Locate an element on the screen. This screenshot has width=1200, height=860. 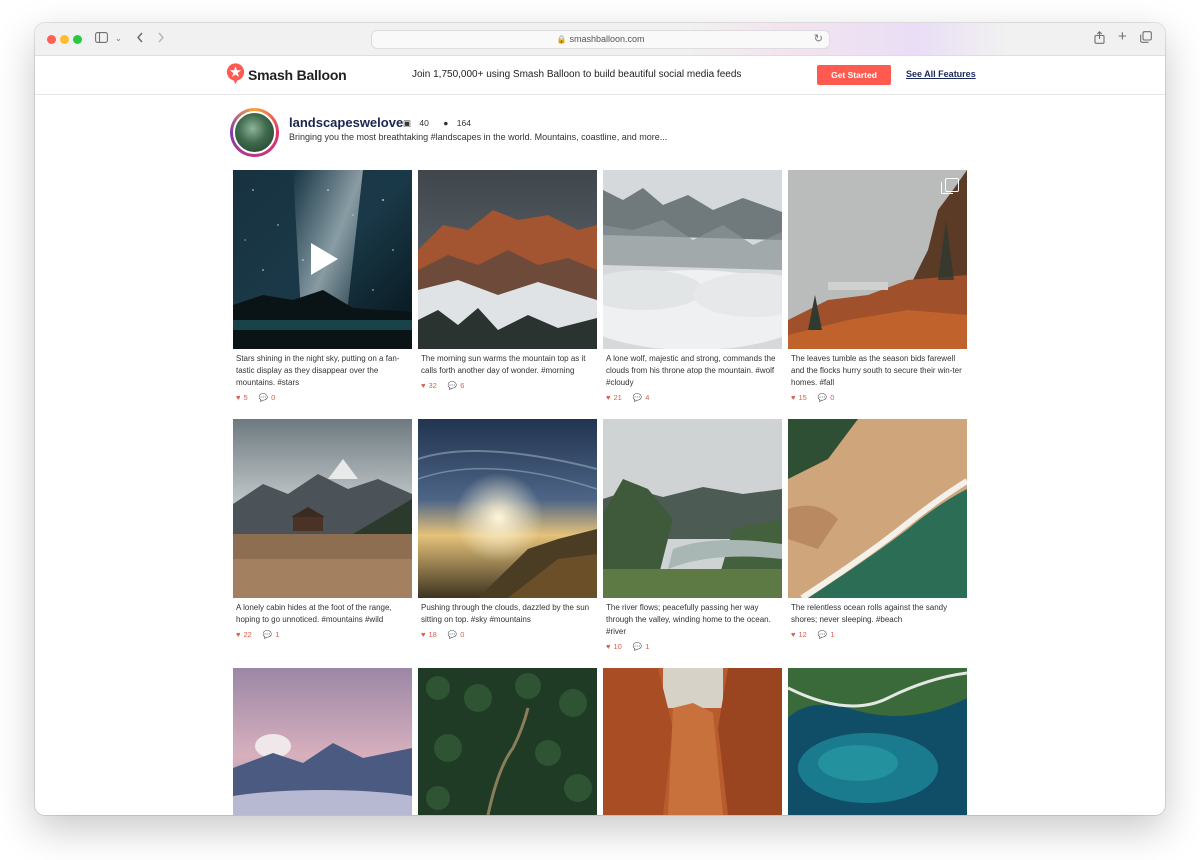
post-engagement: ♥ 32 💬 6 is located at coordinates (447, 385).